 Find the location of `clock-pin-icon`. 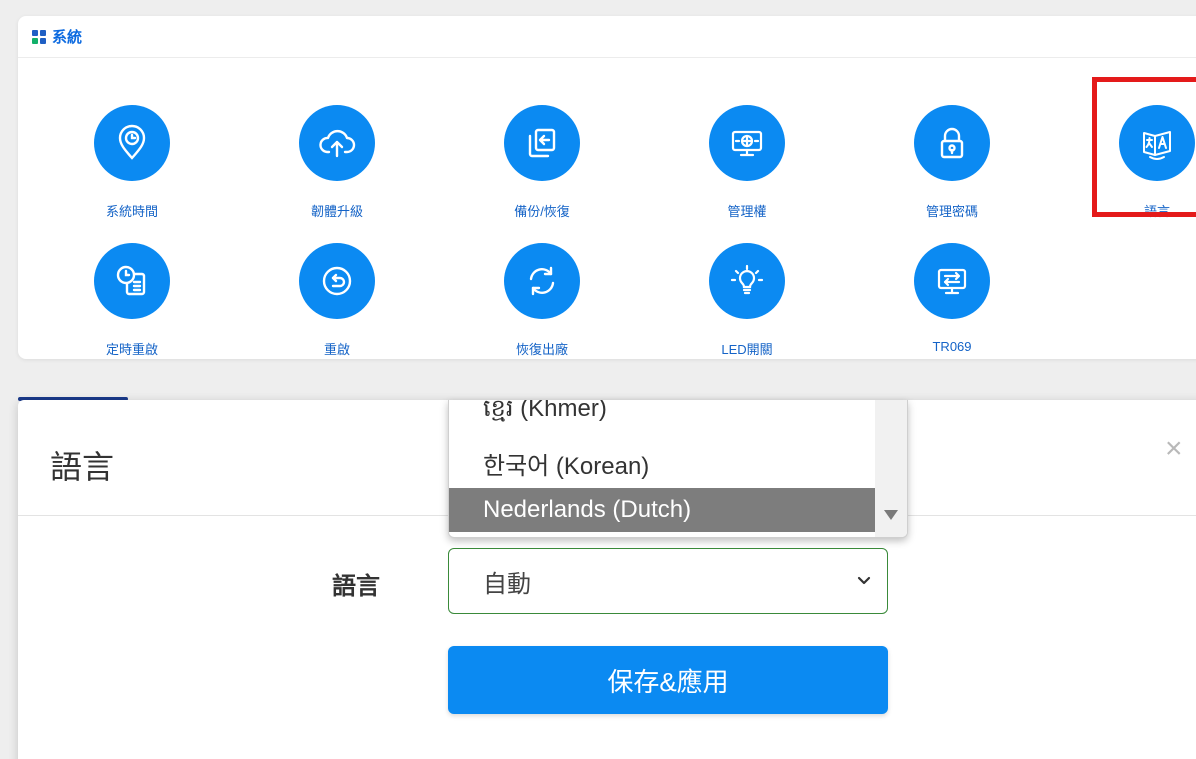

clock-pin-icon is located at coordinates (132, 143).